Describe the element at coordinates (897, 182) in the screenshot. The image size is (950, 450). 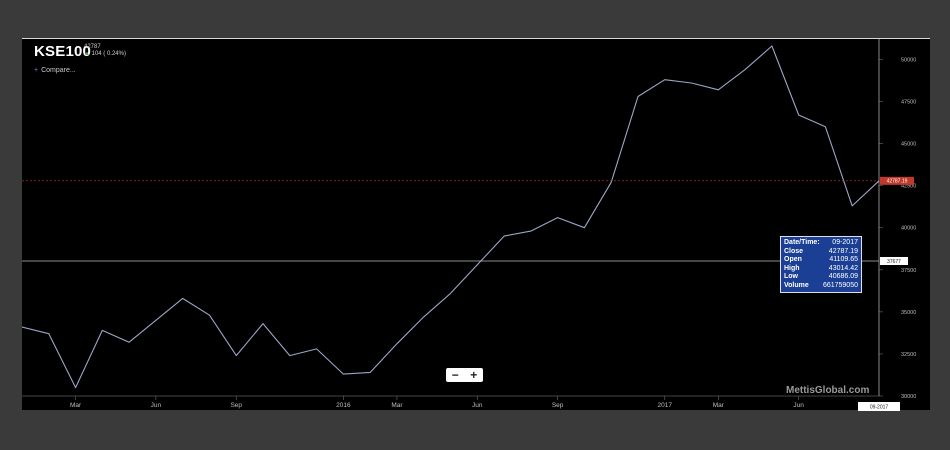
I see `last-price-tag-label: 42787.19` at that location.